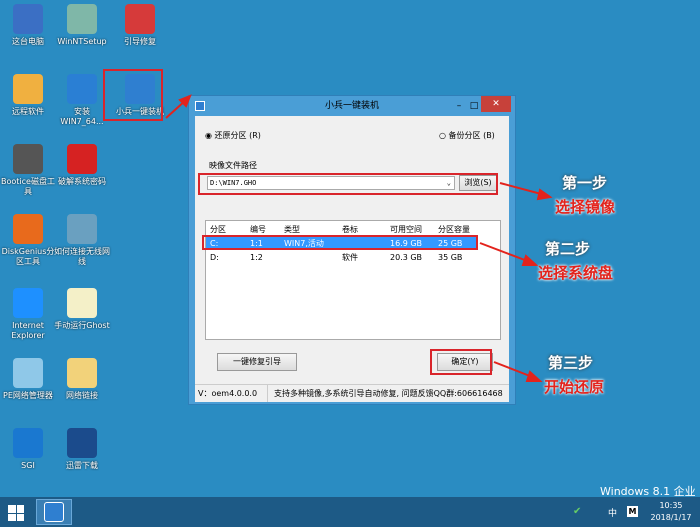 This screenshot has height=527, width=700. I want to click on clock: 10:35 2018/1/17, so click(671, 512).